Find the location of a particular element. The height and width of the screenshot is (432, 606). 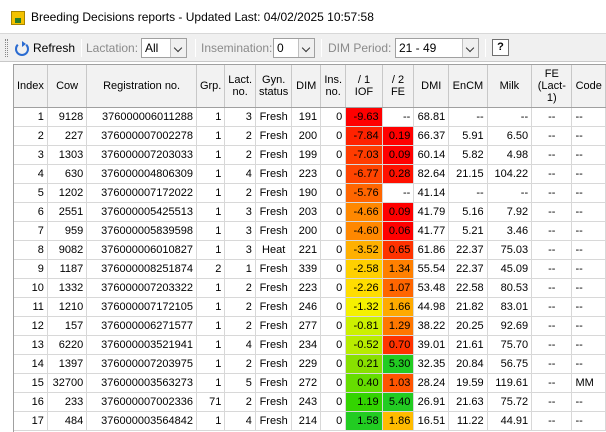

cell-index: 2 is located at coordinates (31, 136).